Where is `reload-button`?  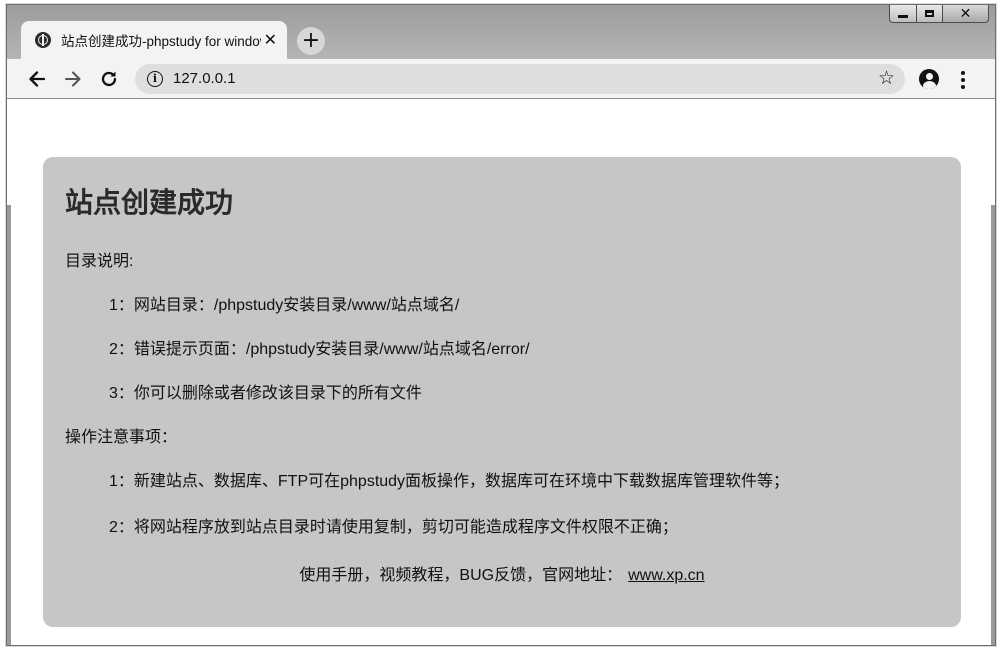 reload-button is located at coordinates (109, 79).